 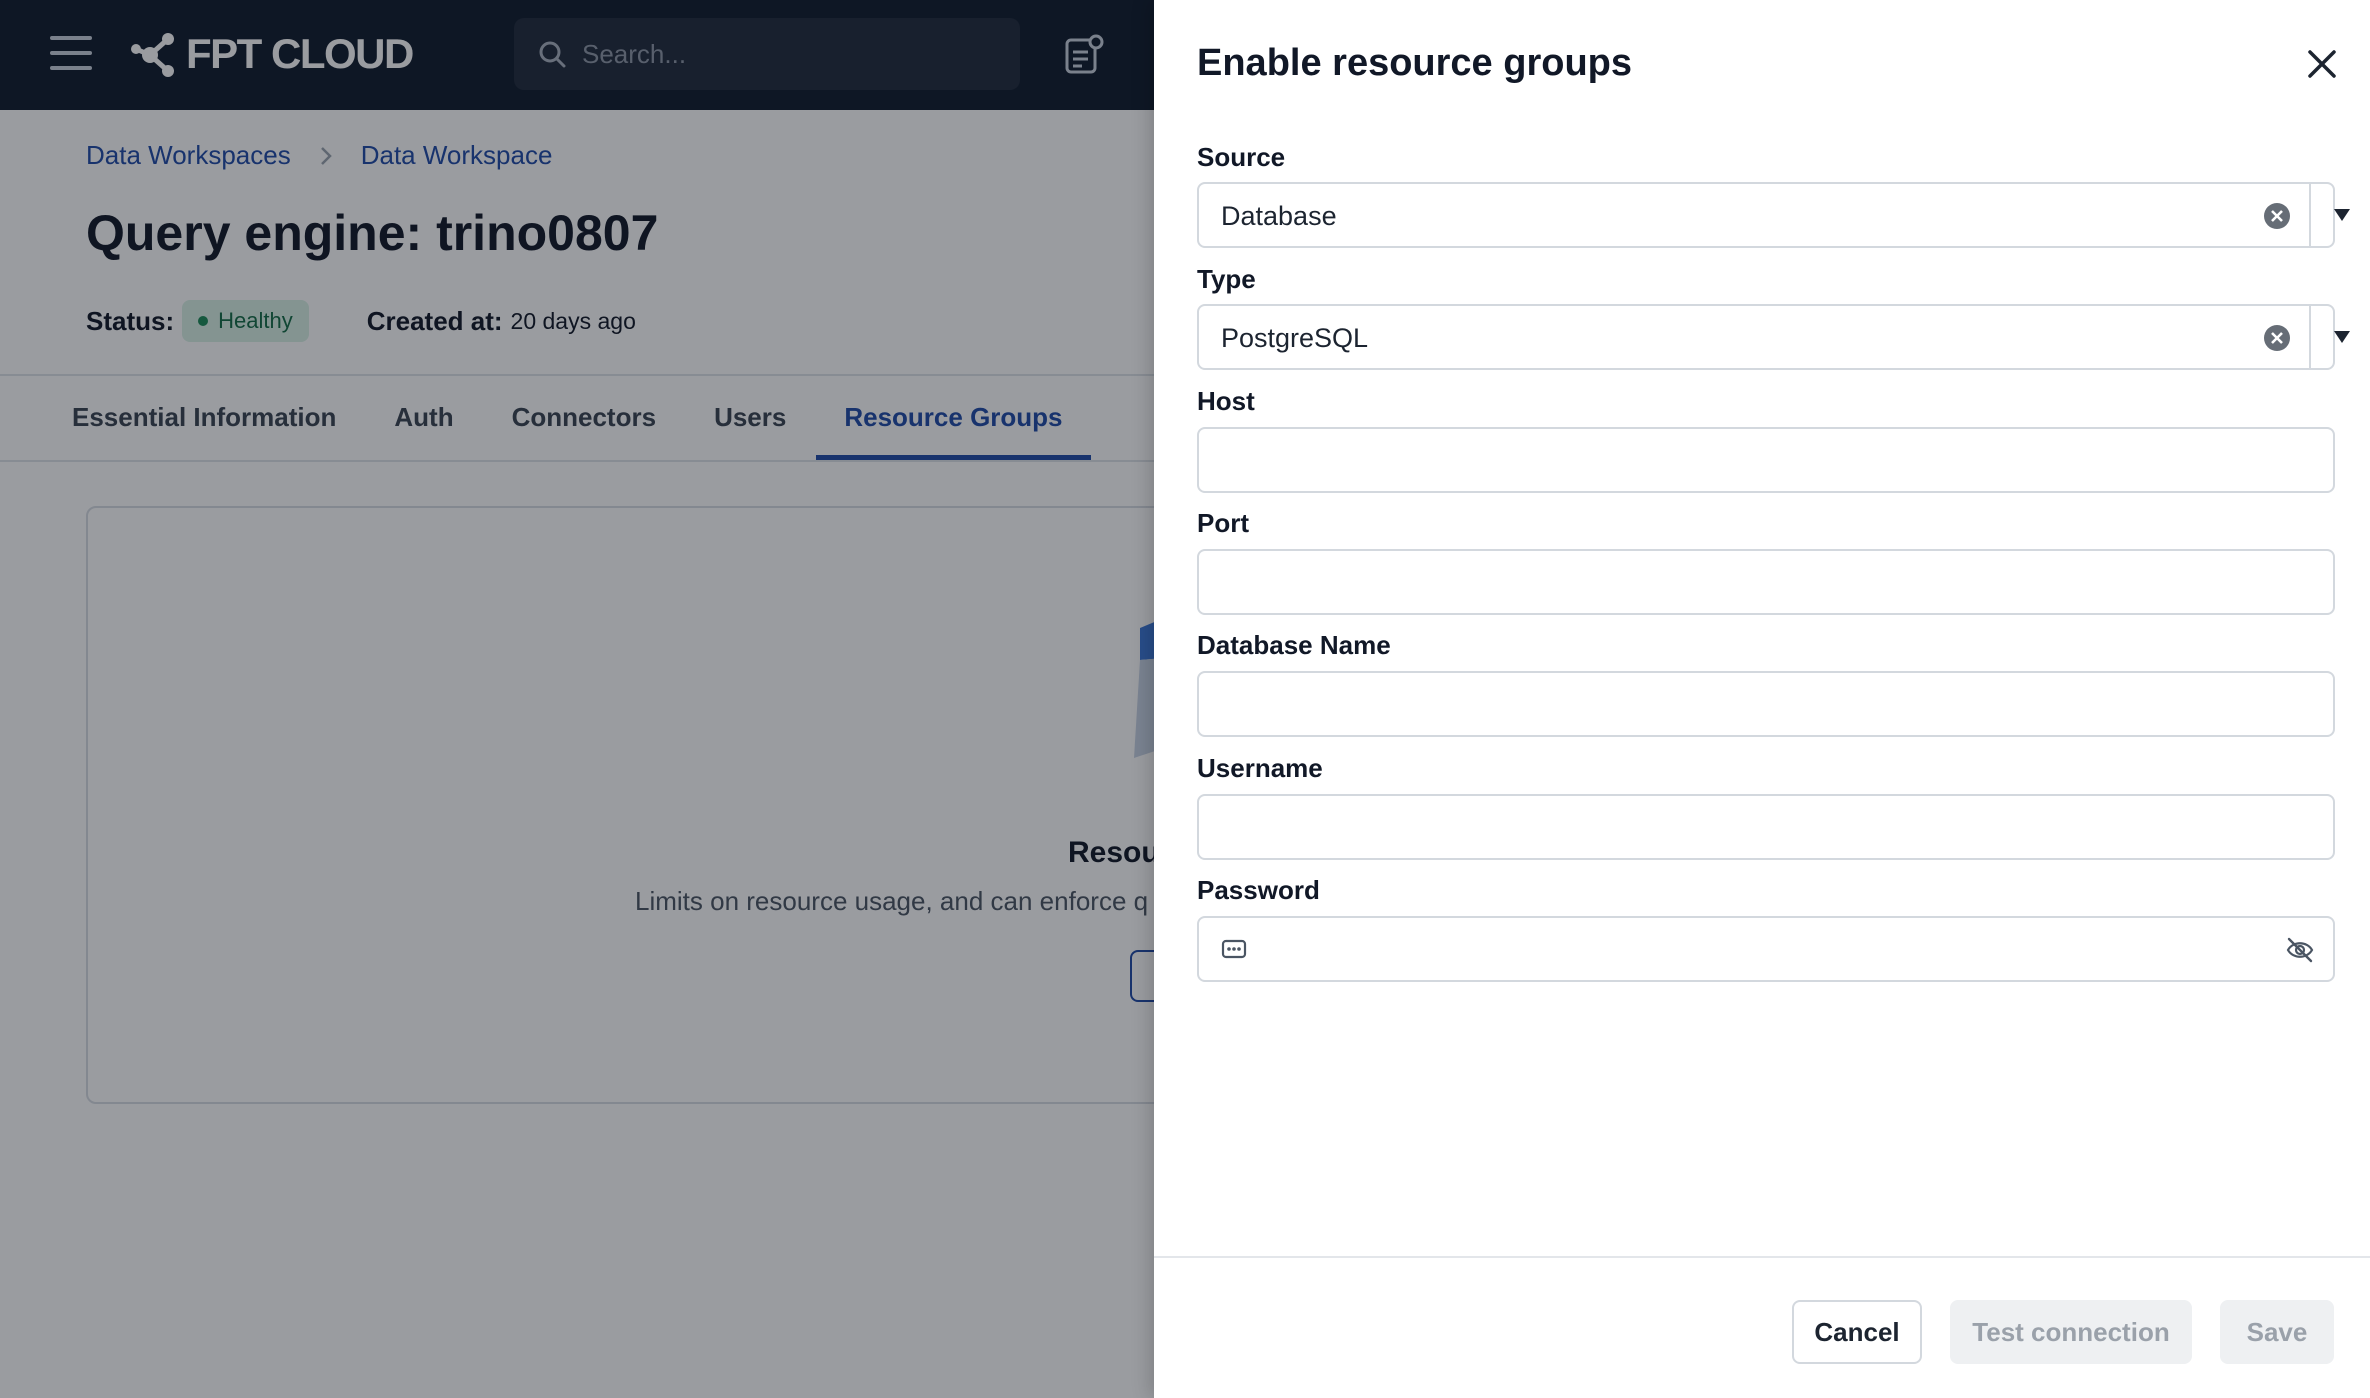 I want to click on footer-divider, so click(x=1762, y=1257).